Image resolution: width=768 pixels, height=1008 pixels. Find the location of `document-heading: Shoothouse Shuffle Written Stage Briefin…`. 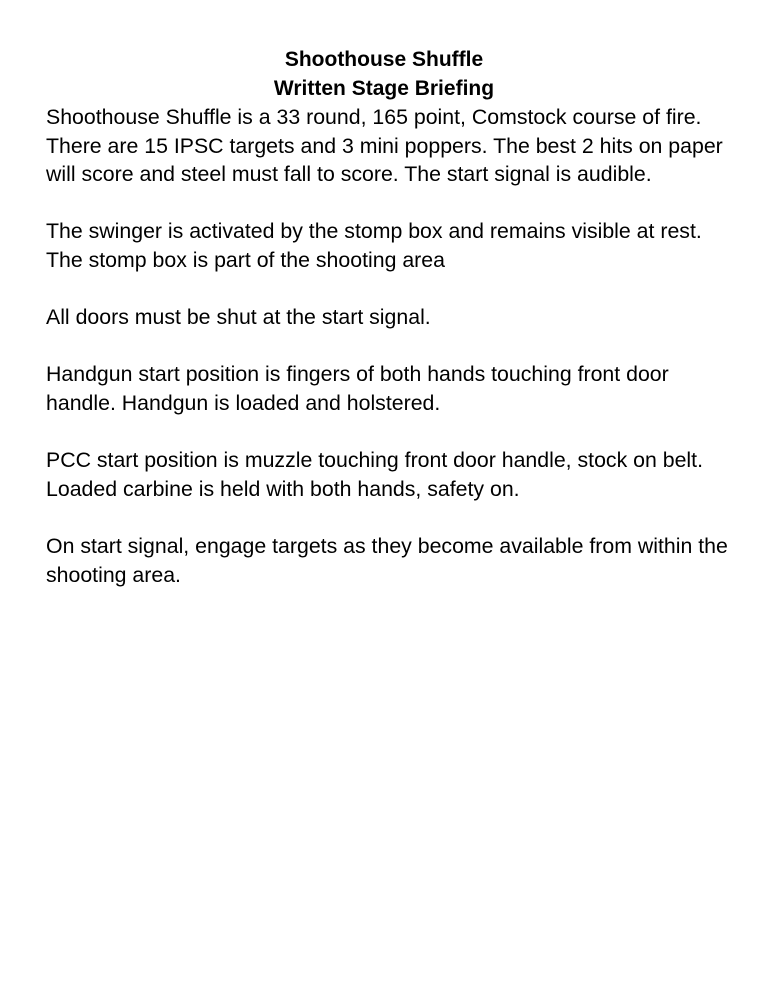

document-heading: Shoothouse Shuffle Written Stage Briefin… is located at coordinates (384, 74).